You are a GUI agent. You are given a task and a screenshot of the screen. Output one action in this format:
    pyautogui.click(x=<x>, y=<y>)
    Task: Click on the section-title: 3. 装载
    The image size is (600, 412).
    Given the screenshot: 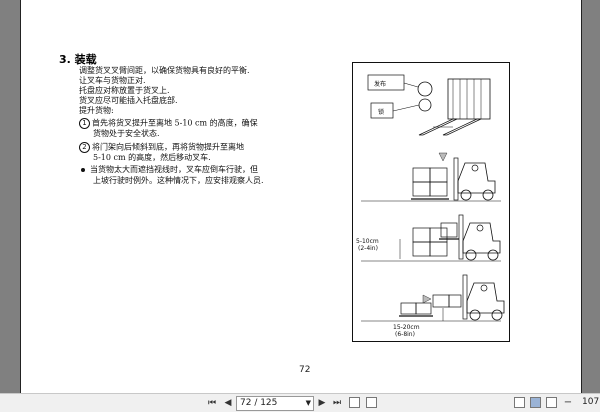 What is the action you would take?
    pyautogui.click(x=78, y=59)
    